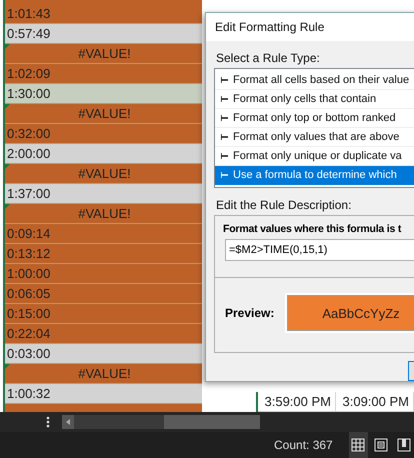  Describe the element at coordinates (103, 394) in the screenshot. I see `table-cell: 1:00:32` at that location.